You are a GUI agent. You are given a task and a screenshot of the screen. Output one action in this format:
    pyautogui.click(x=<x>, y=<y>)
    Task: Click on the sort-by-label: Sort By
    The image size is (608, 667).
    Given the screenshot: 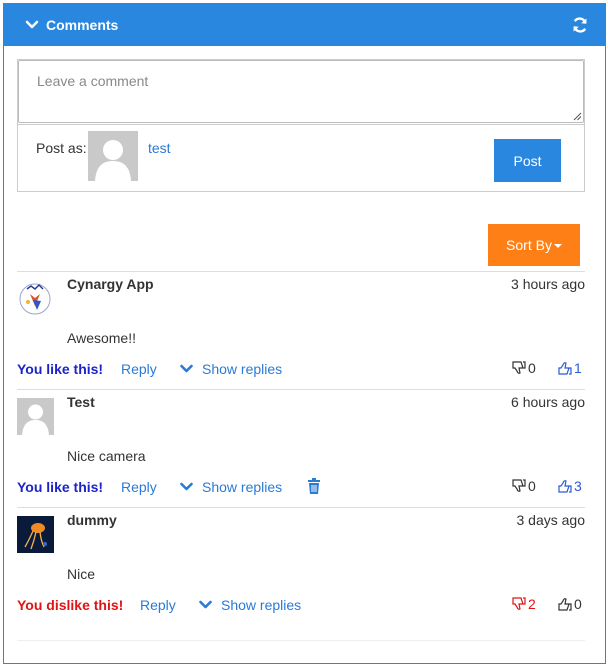 What is the action you would take?
    pyautogui.click(x=529, y=245)
    